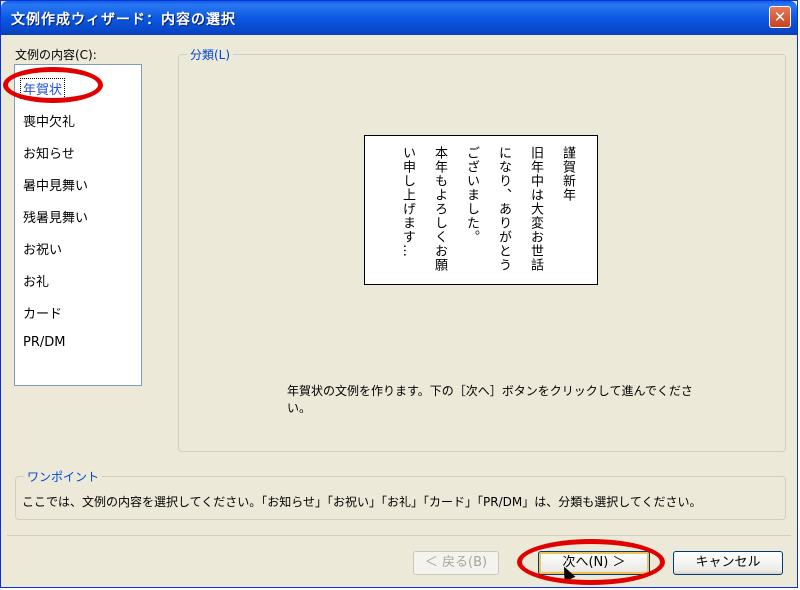 The height and width of the screenshot is (590, 800). Describe the element at coordinates (42, 248) in the screenshot. I see `list-item-oiwai: お祝い` at that location.